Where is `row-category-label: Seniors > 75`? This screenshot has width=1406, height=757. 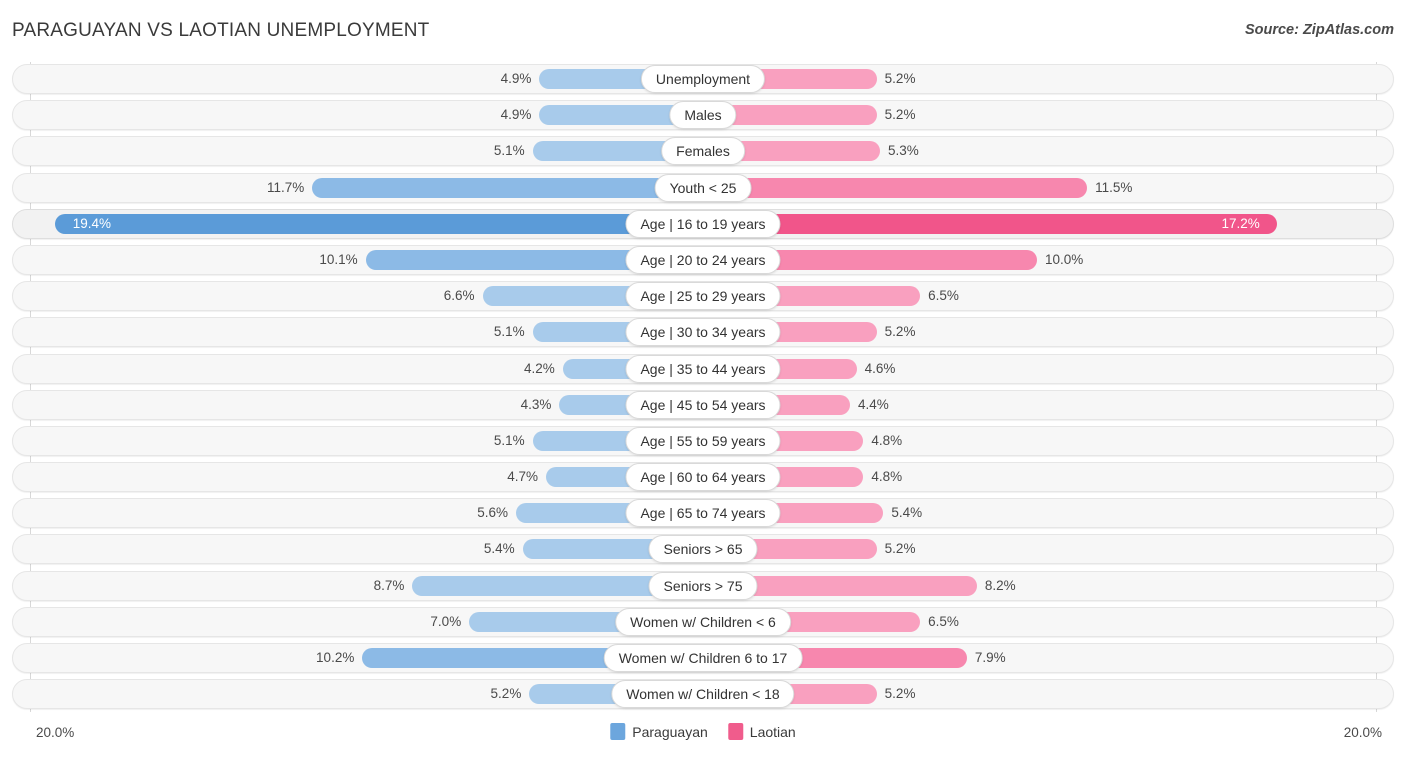
row-category-label: Seniors > 75 is located at coordinates (703, 585).